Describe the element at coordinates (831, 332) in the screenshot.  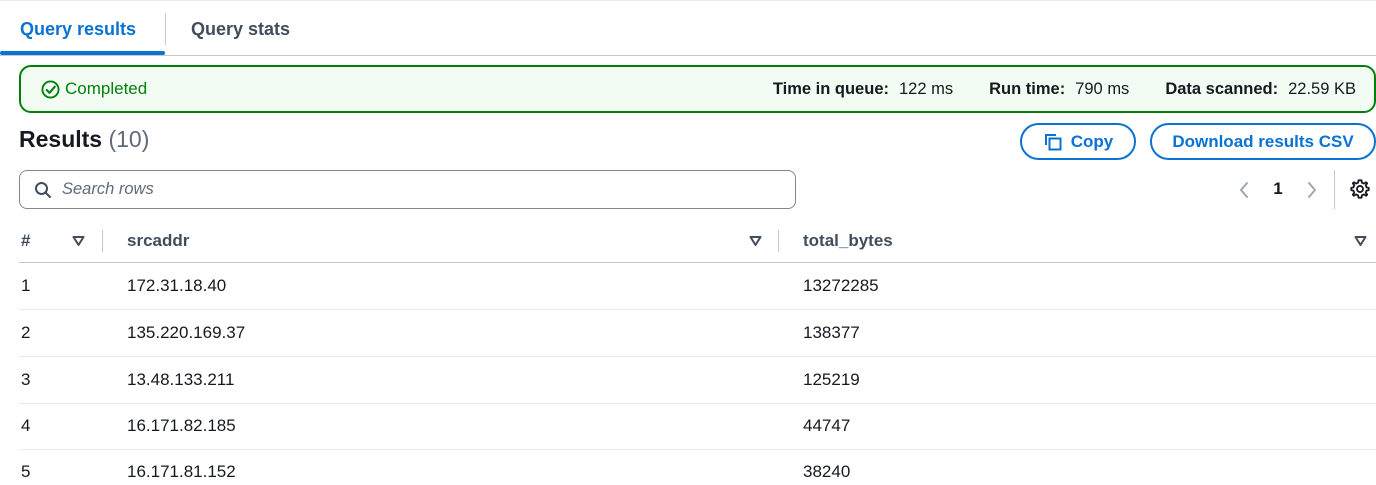
I see `cell-total-bytes: 138377` at that location.